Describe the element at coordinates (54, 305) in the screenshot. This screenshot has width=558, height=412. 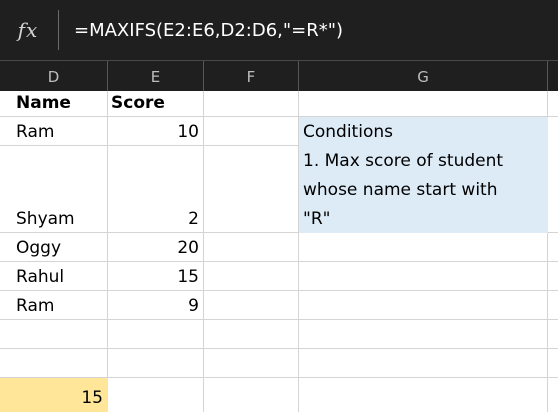
I see `cell-d6-name: Ram` at that location.